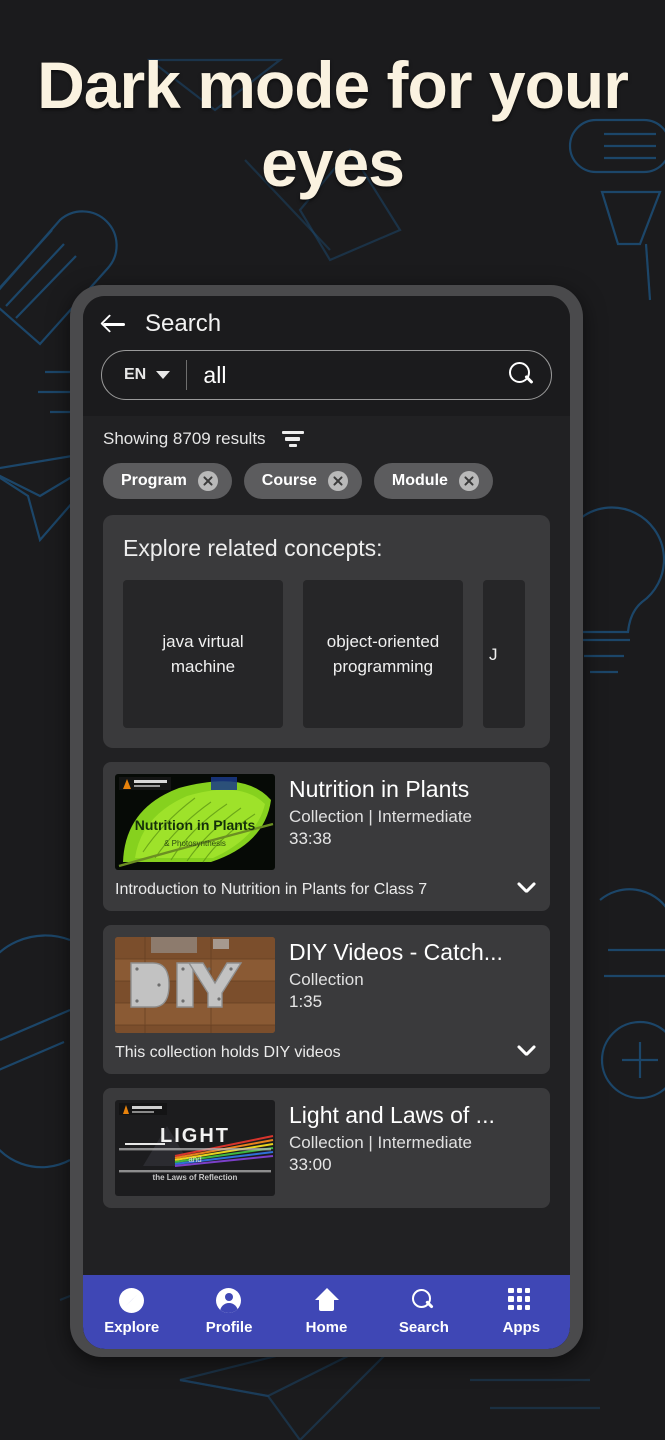 The image size is (665, 1440). I want to click on nav-label: Apps, so click(521, 1327).